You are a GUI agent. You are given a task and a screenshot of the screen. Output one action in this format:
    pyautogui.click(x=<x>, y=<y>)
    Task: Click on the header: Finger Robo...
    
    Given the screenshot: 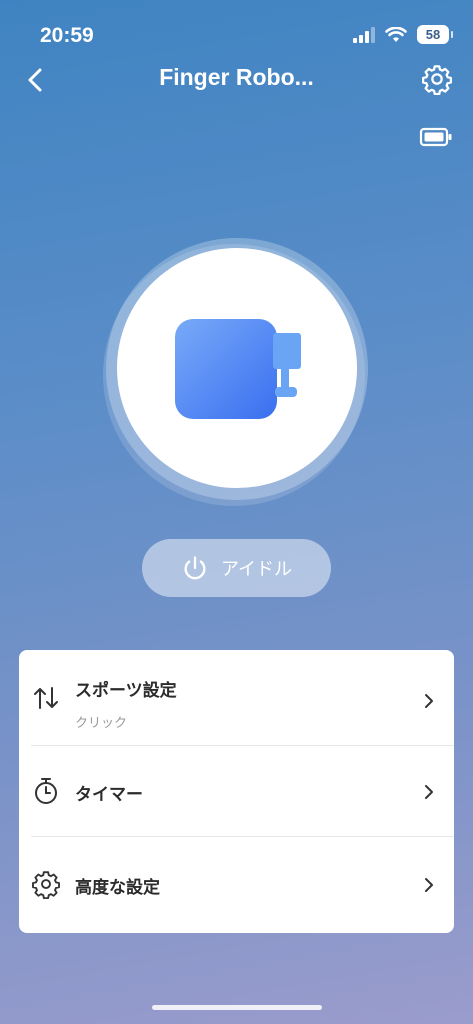 What is the action you would take?
    pyautogui.click(x=236, y=80)
    